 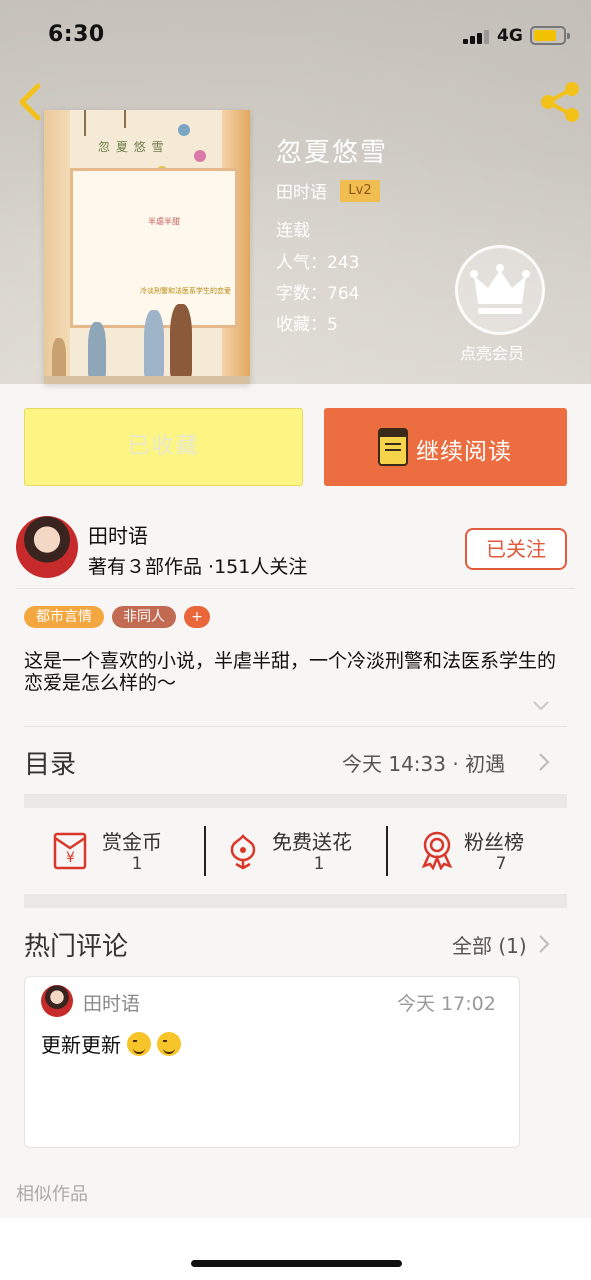 I want to click on red-envelope-icon: ¥, so click(x=73, y=849).